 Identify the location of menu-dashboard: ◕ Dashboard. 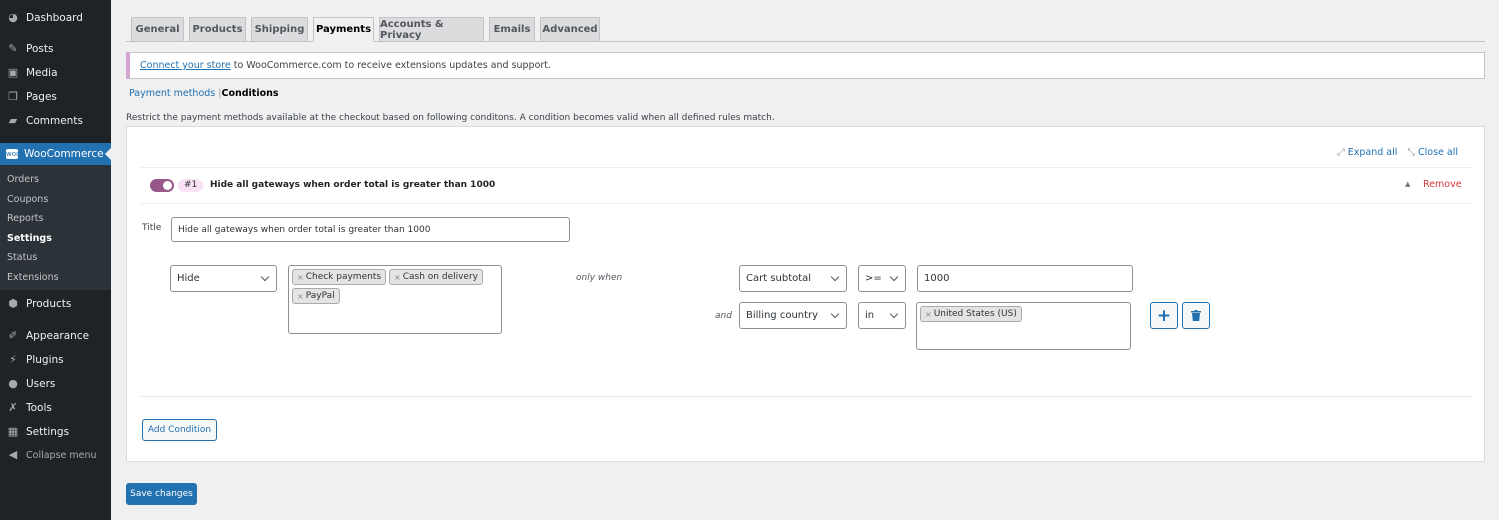
(55, 18).